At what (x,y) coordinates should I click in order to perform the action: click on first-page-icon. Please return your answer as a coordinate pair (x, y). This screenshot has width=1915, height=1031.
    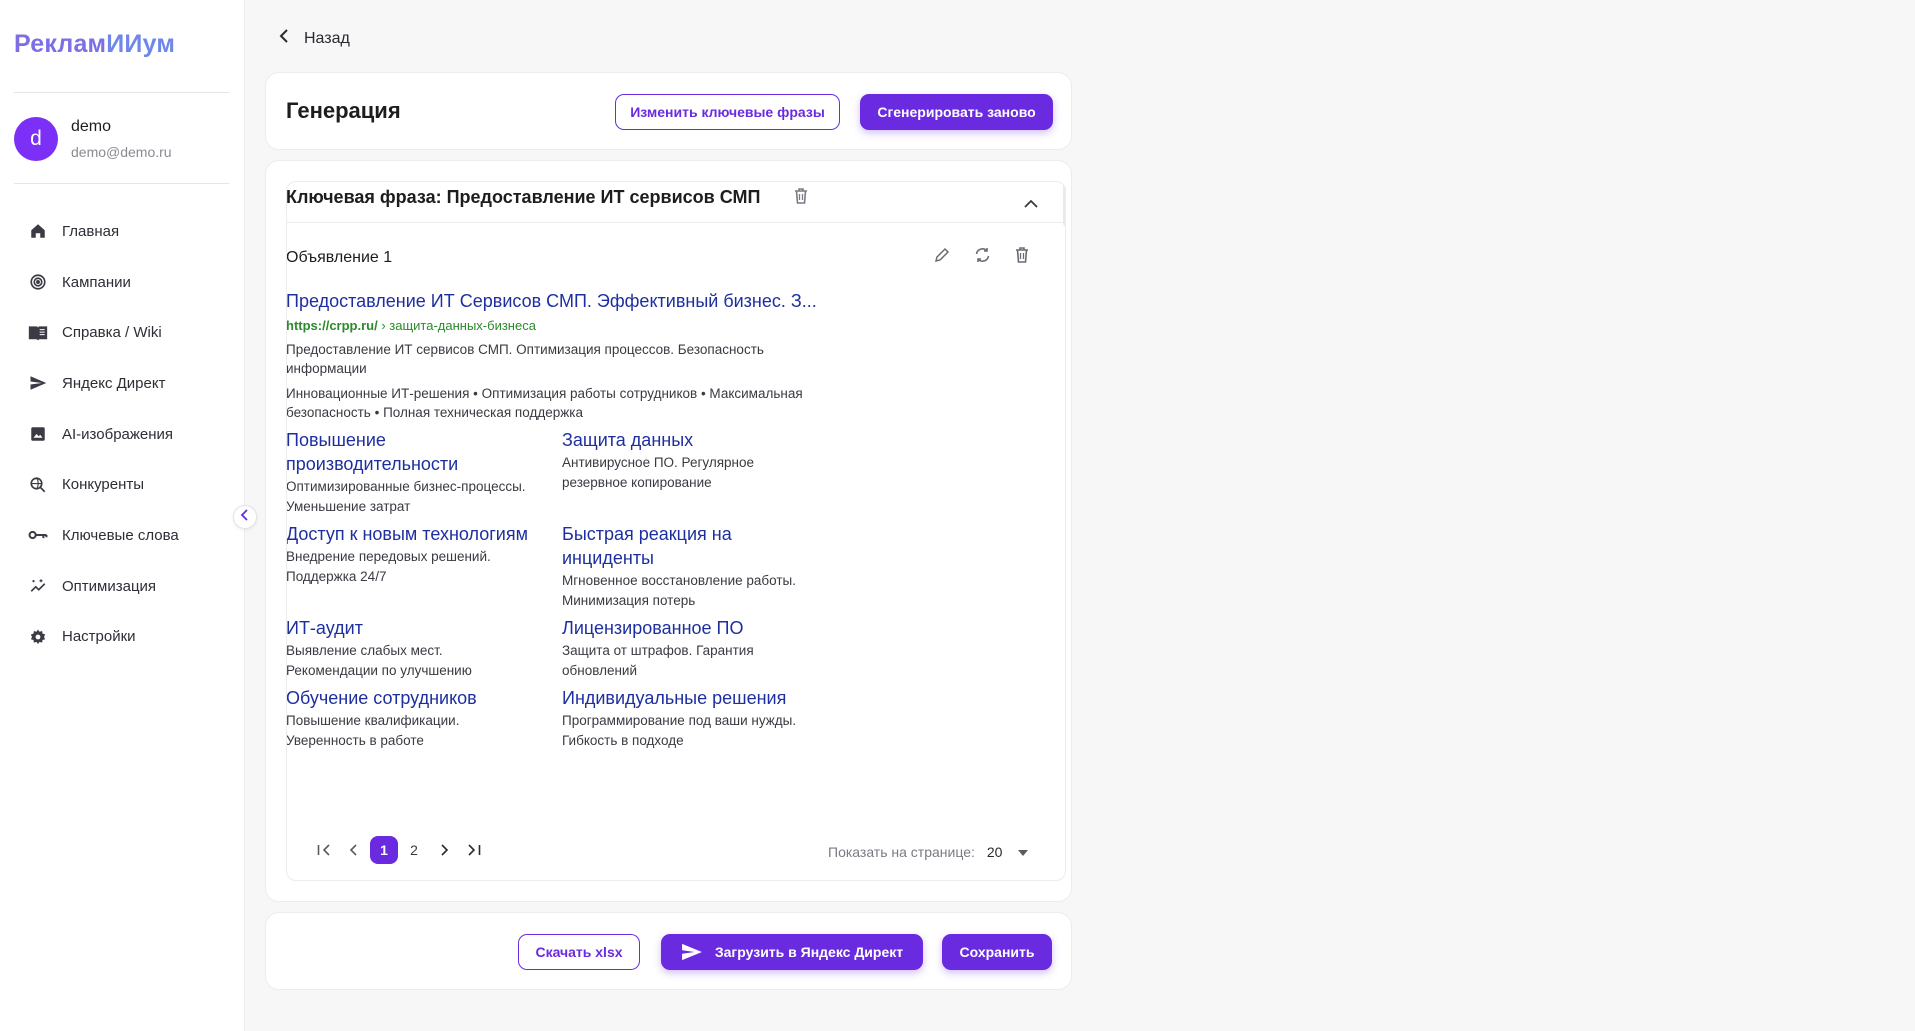
    Looking at the image, I should click on (324, 850).